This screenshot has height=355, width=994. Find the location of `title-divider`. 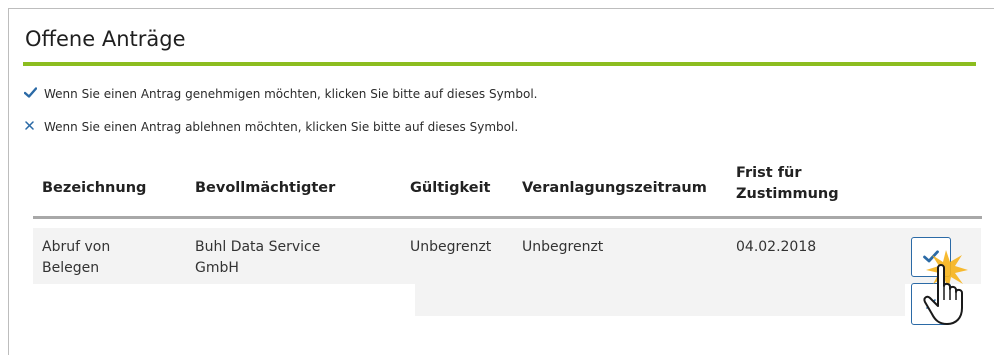

title-divider is located at coordinates (499, 64).